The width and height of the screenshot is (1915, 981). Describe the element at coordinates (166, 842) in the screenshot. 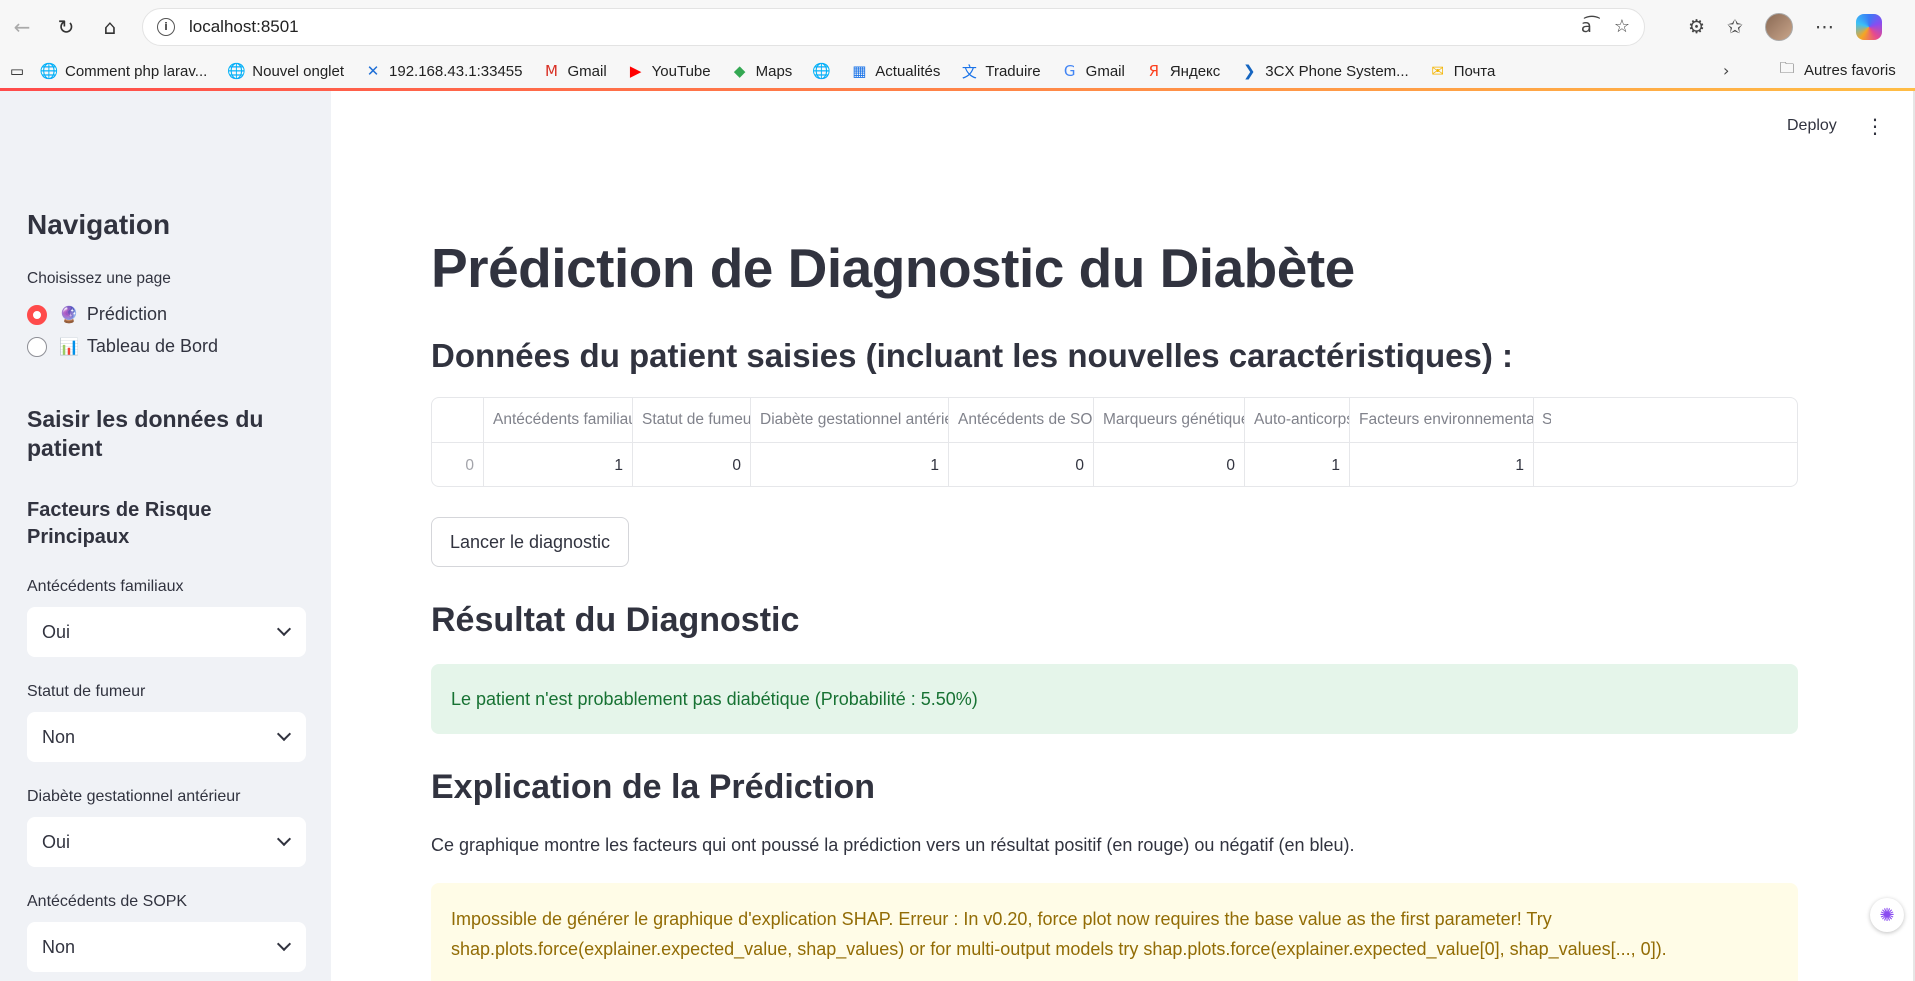

I see `gestational-diabetes-select: Oui` at that location.